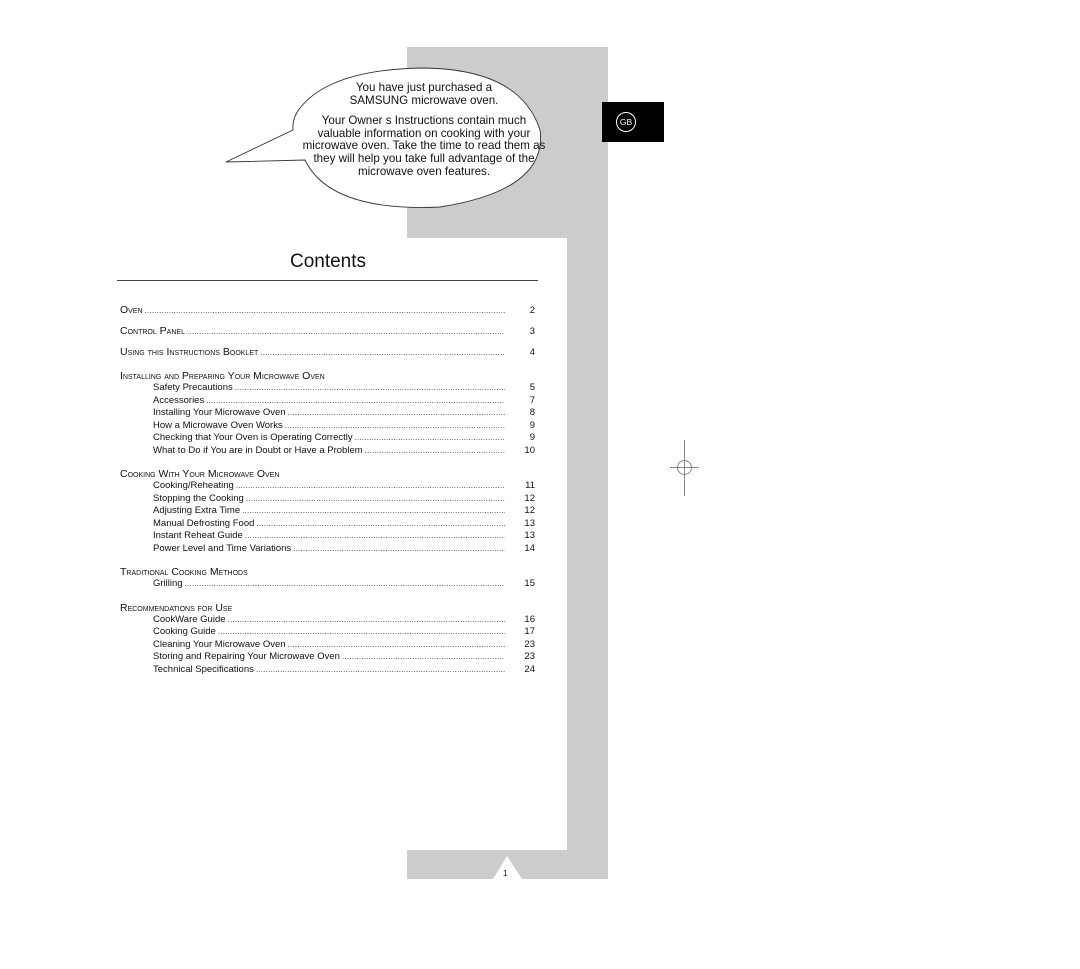 This screenshot has height=969, width=1080. Describe the element at coordinates (198, 498) in the screenshot. I see `toc-entry-label: Stopping the Cooking` at that location.